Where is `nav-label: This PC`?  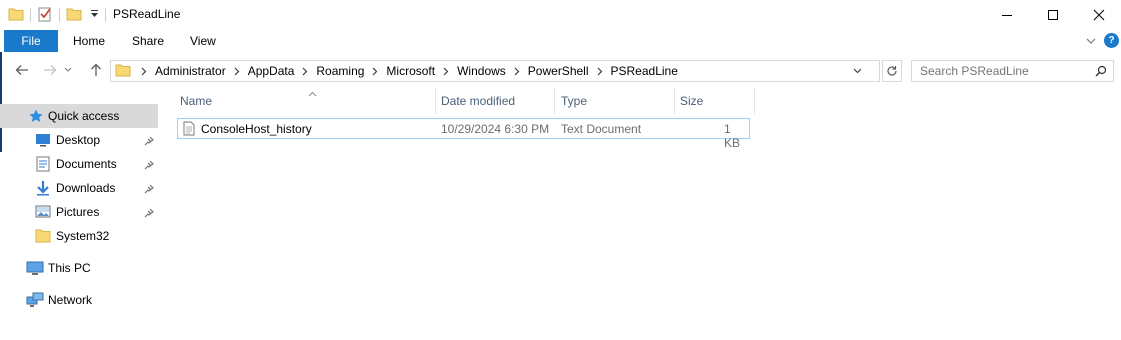
nav-label: This PC is located at coordinates (69, 268).